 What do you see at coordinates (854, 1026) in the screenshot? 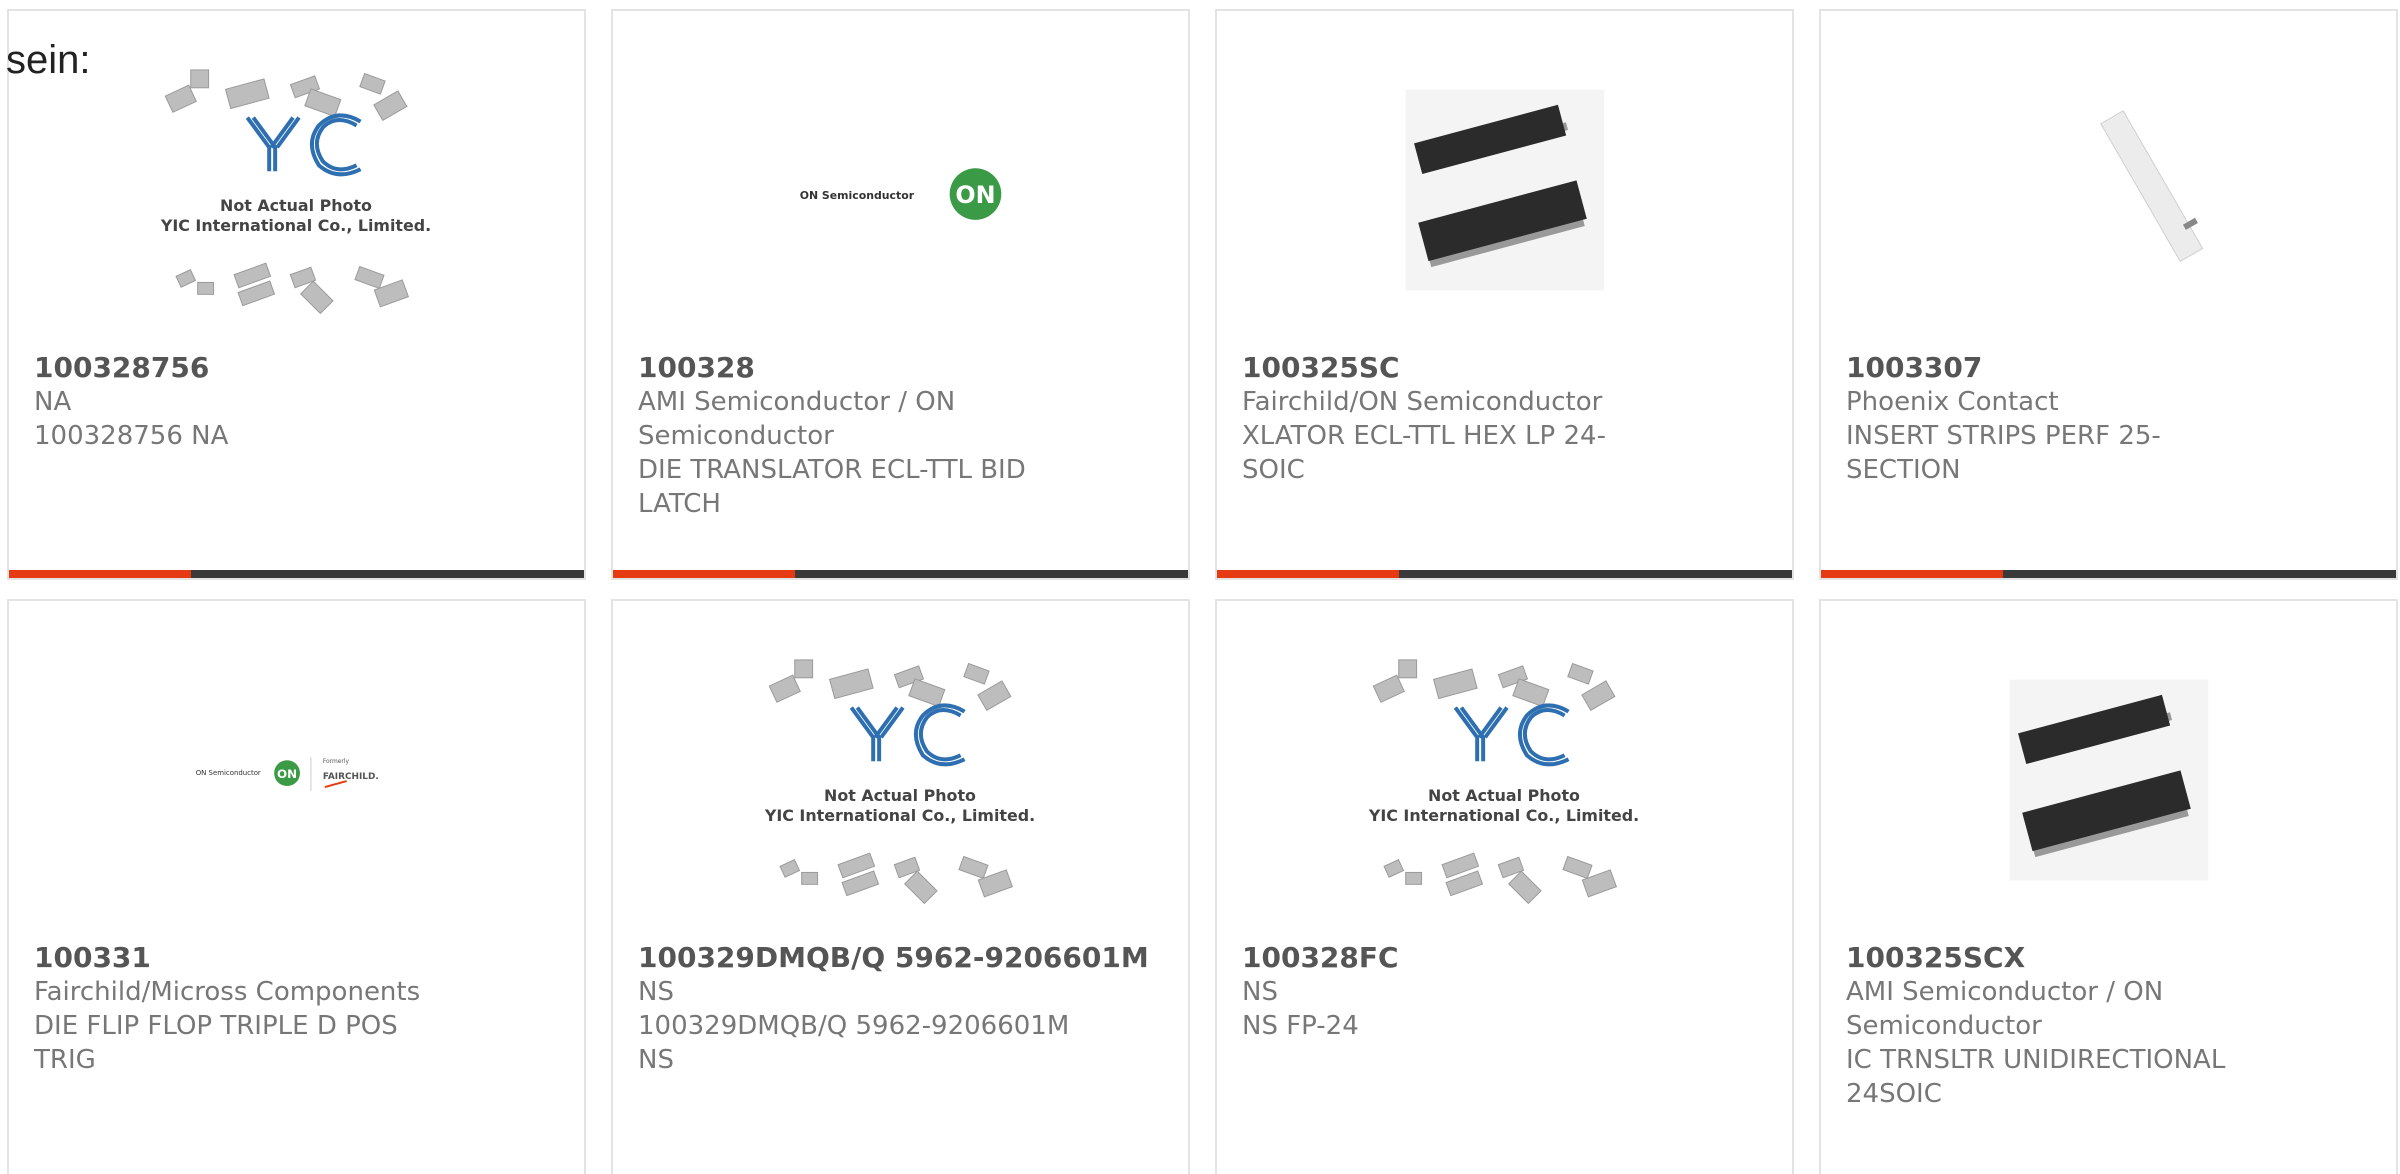
I see `description: 100329DMQB/Q 5962-9206601M` at bounding box center [854, 1026].